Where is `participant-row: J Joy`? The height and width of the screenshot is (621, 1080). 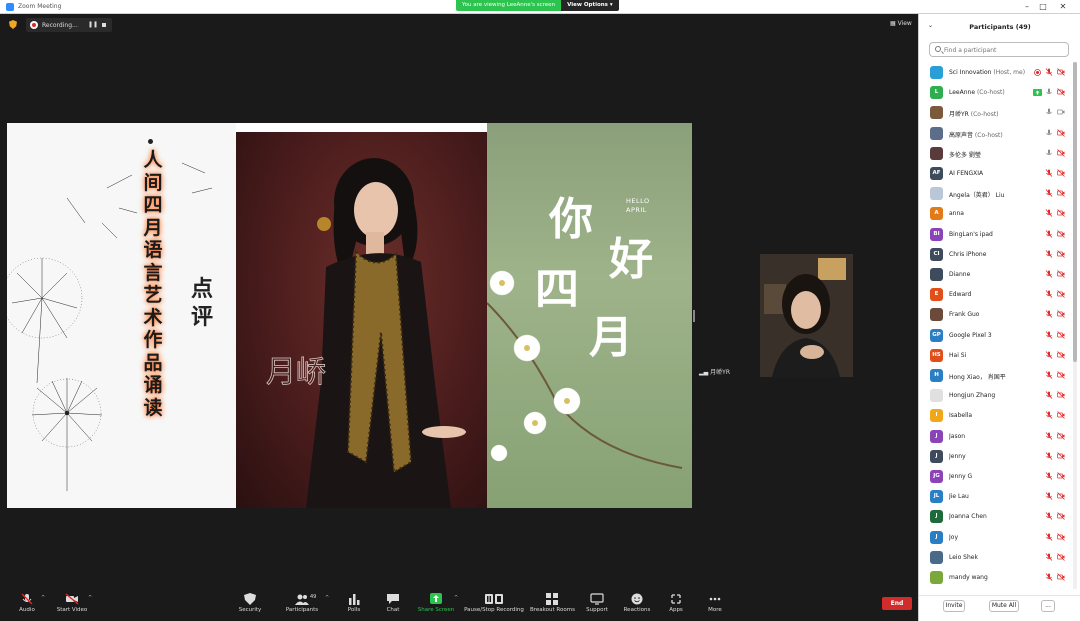 participant-row: J Joy is located at coordinates (996, 537).